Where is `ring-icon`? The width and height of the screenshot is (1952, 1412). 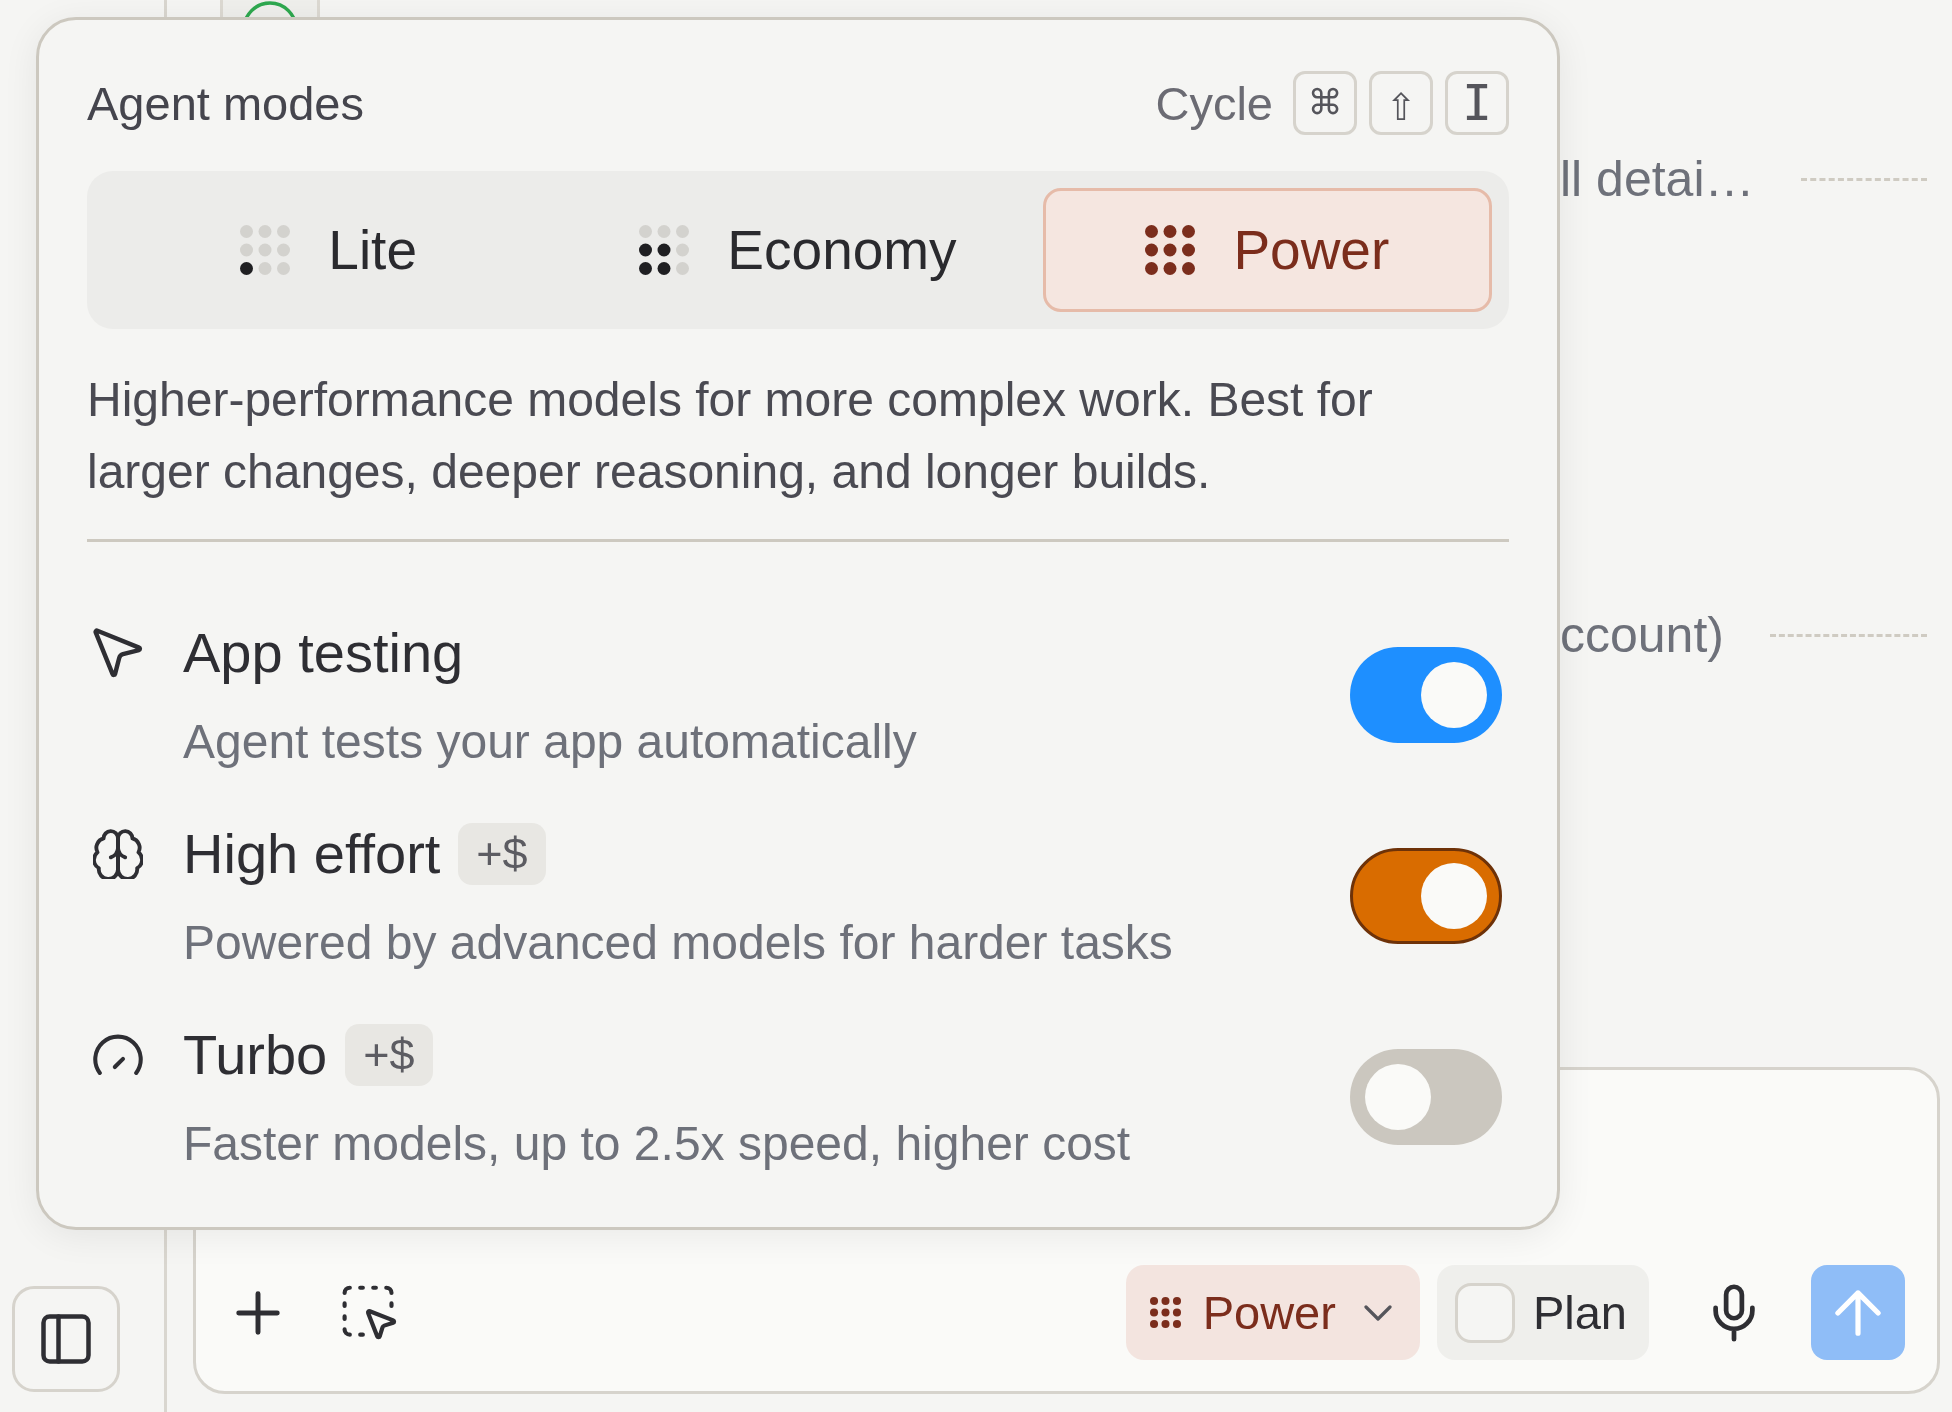 ring-icon is located at coordinates (270, 8).